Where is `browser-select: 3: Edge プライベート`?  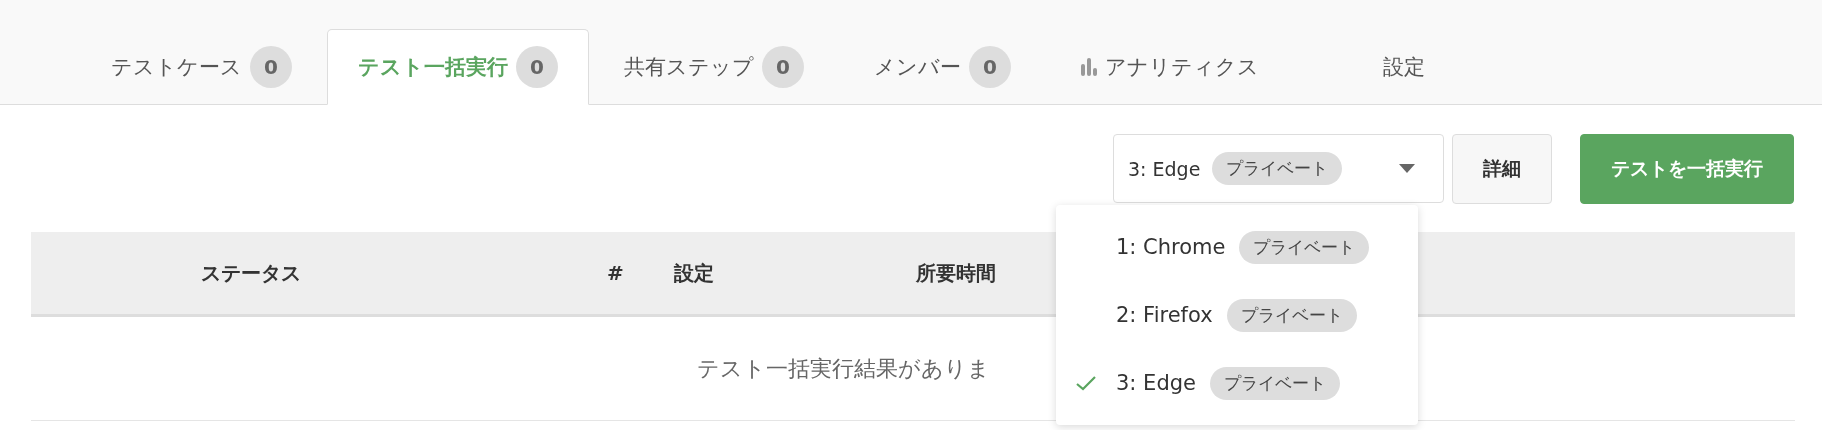
browser-select: 3: Edge プライベート is located at coordinates (1278, 168).